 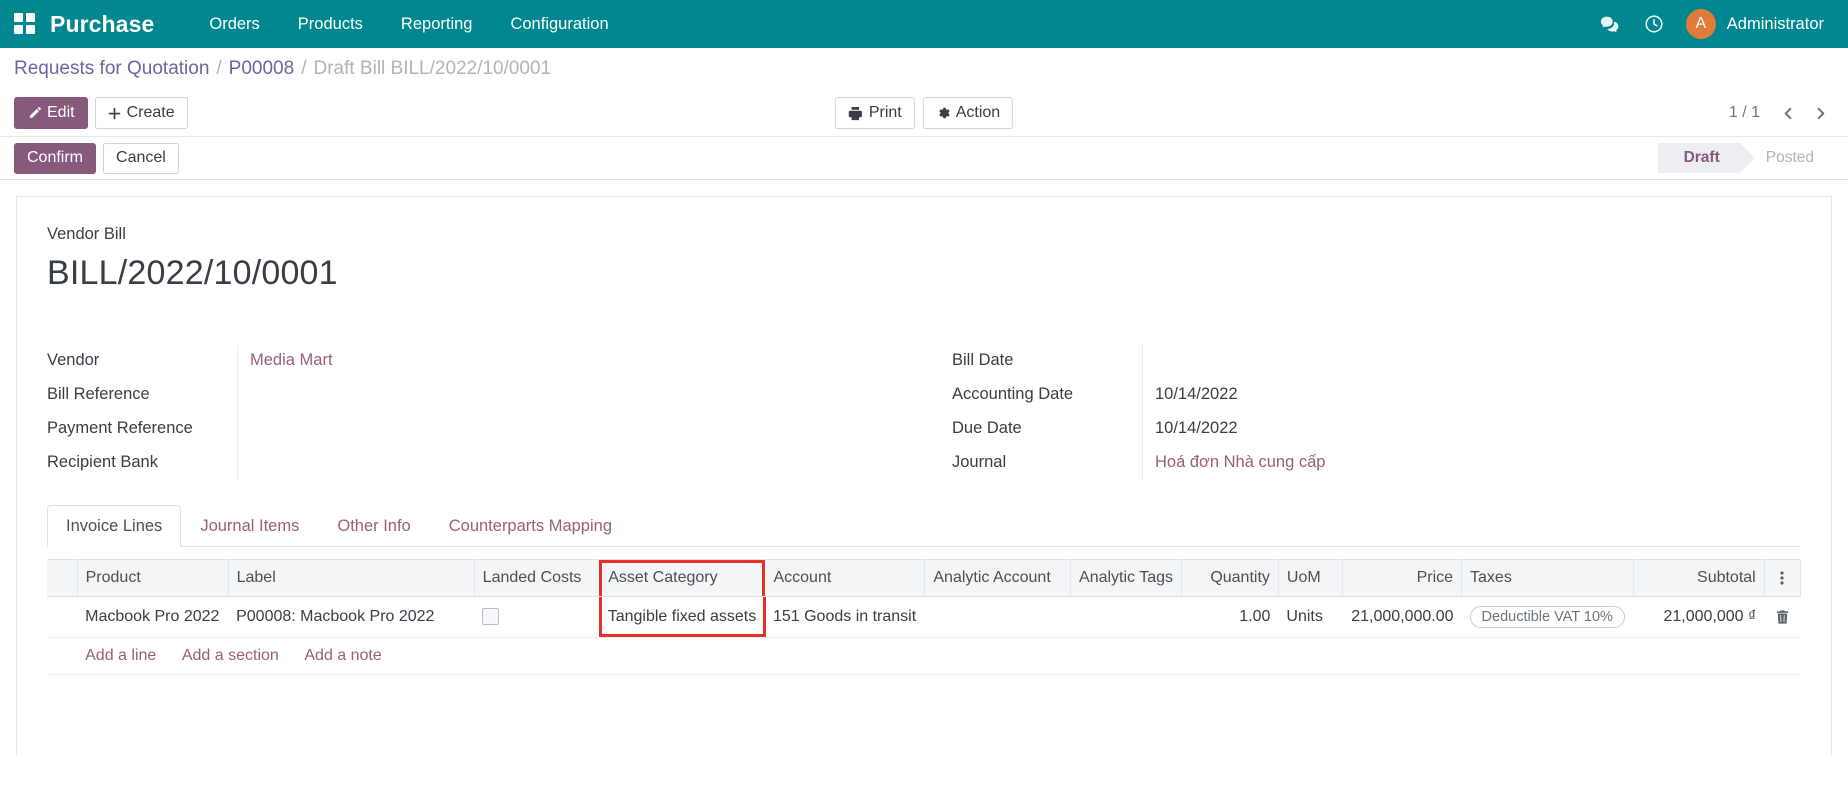 I want to click on column-price: Price, so click(x=1402, y=578).